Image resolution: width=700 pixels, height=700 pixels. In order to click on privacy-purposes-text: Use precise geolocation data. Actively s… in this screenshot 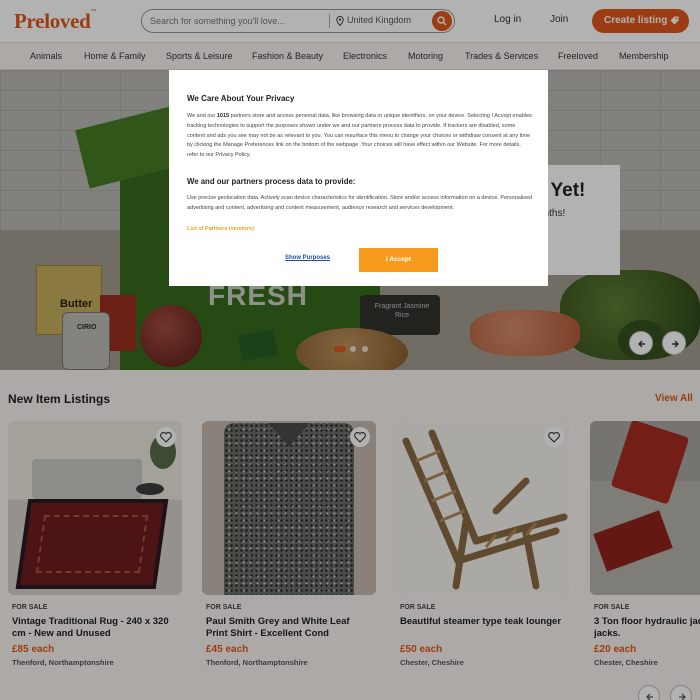, I will do `click(360, 203)`.